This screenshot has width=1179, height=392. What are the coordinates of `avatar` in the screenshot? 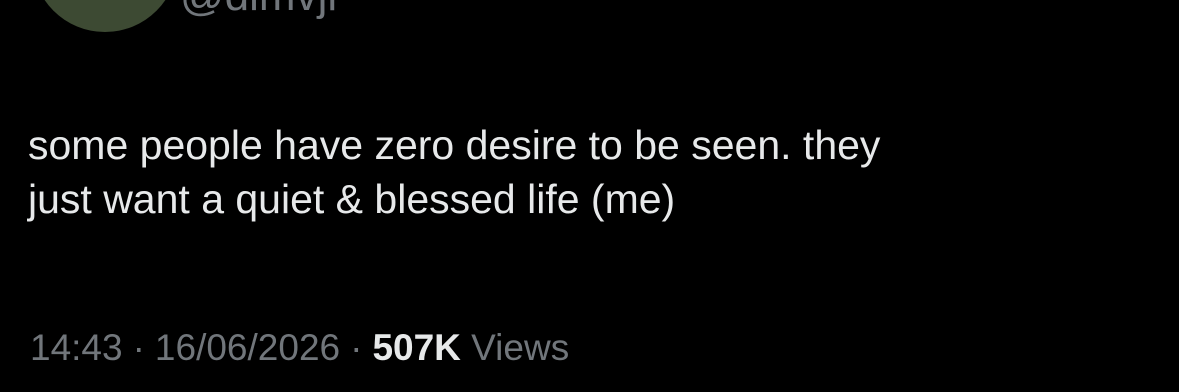 It's located at (105, 16).